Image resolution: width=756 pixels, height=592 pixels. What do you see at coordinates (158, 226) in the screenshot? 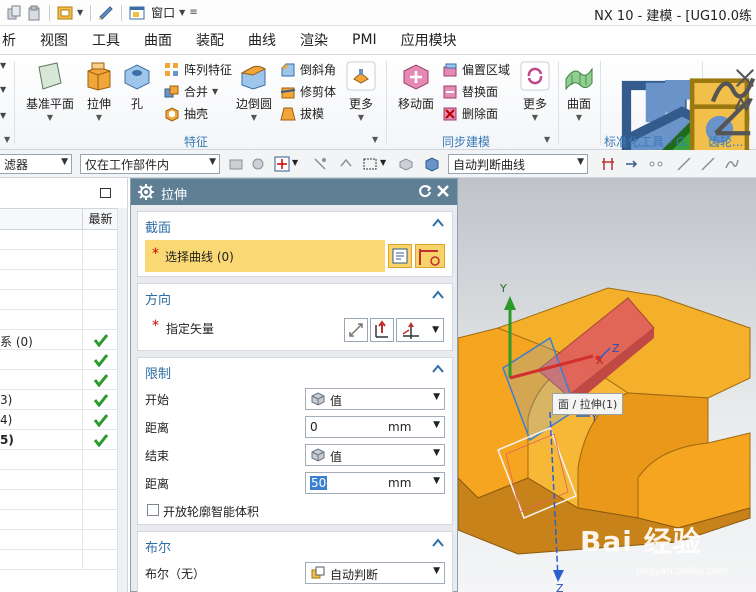
I see `section-title-section: 截面` at bounding box center [158, 226].